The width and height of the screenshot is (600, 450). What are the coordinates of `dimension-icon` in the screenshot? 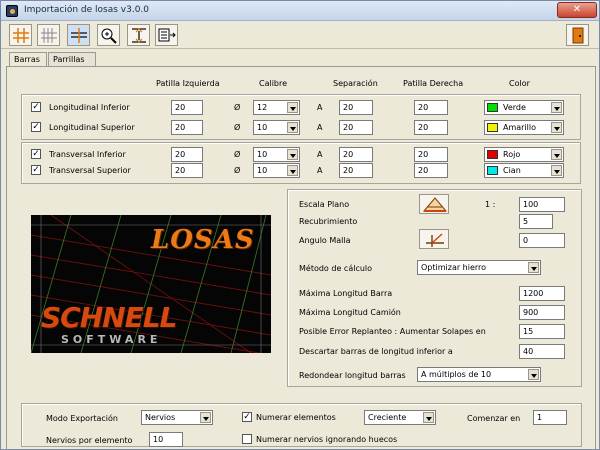 It's located at (138, 35).